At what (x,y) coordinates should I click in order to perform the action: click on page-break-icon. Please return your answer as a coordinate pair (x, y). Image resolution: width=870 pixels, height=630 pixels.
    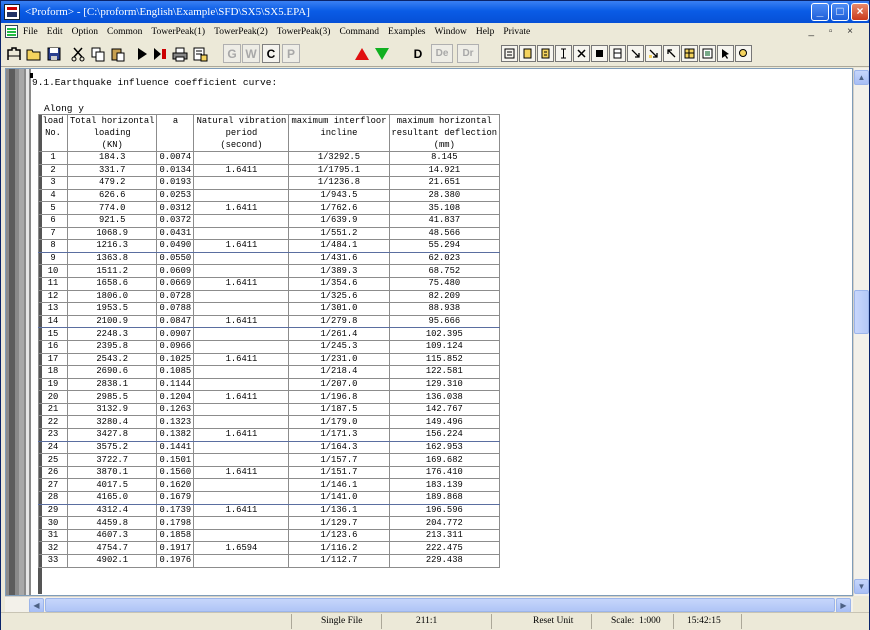
    Looking at the image, I should click on (617, 53).